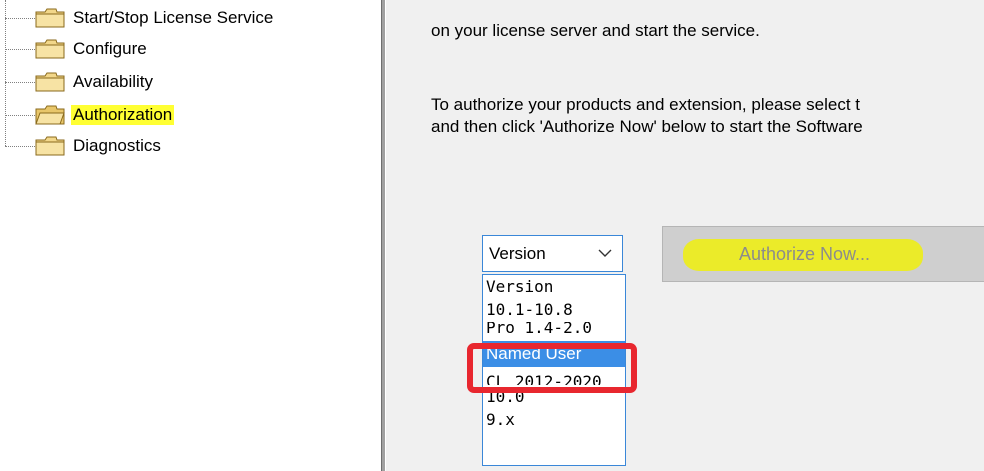  What do you see at coordinates (117, 145) in the screenshot?
I see `tree-item-label: Diagnostics` at bounding box center [117, 145].